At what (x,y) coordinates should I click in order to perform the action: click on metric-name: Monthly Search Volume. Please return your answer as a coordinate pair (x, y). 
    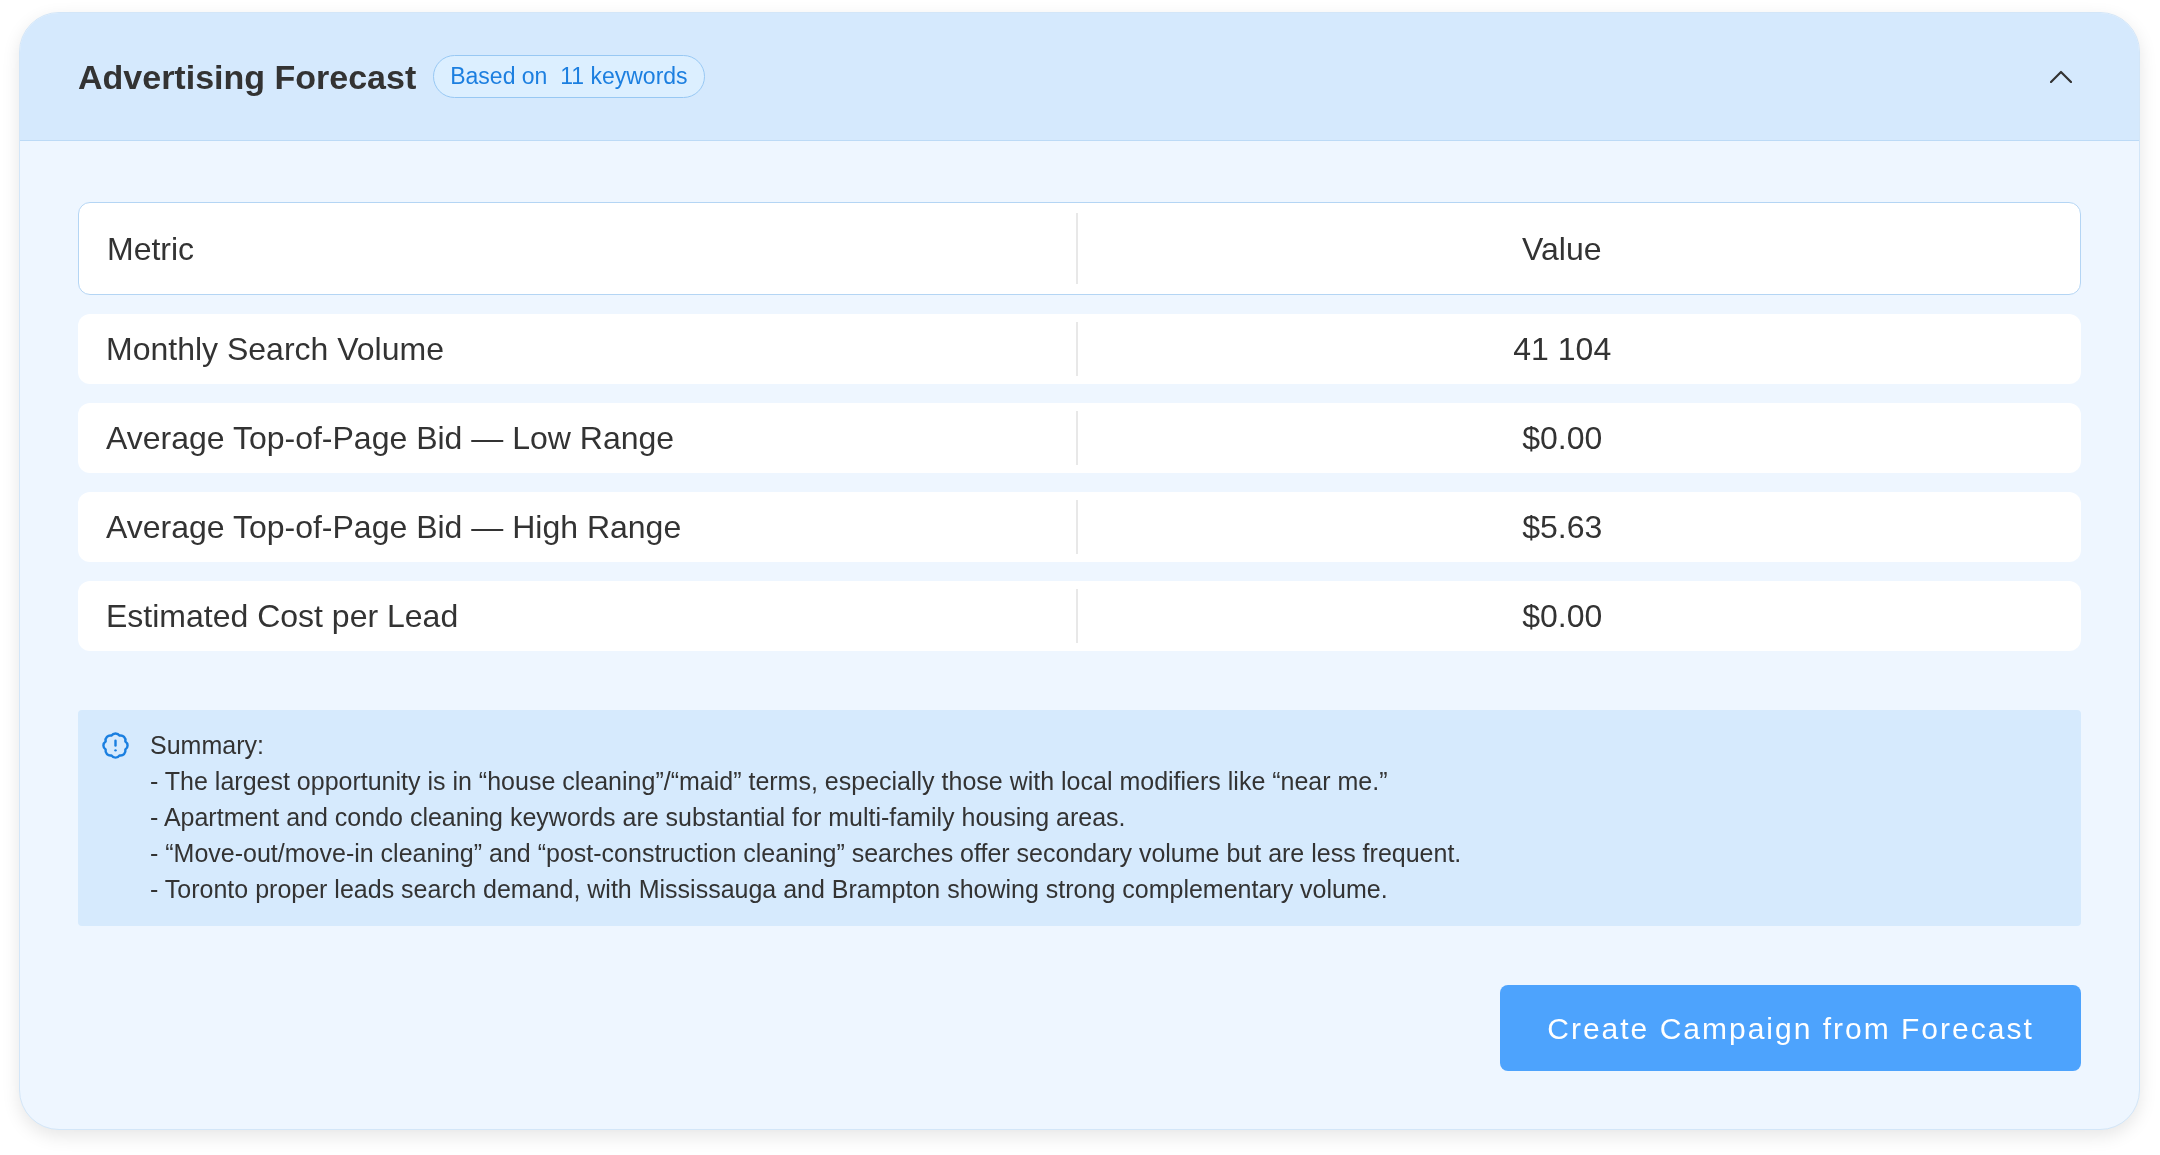
    Looking at the image, I should click on (275, 349).